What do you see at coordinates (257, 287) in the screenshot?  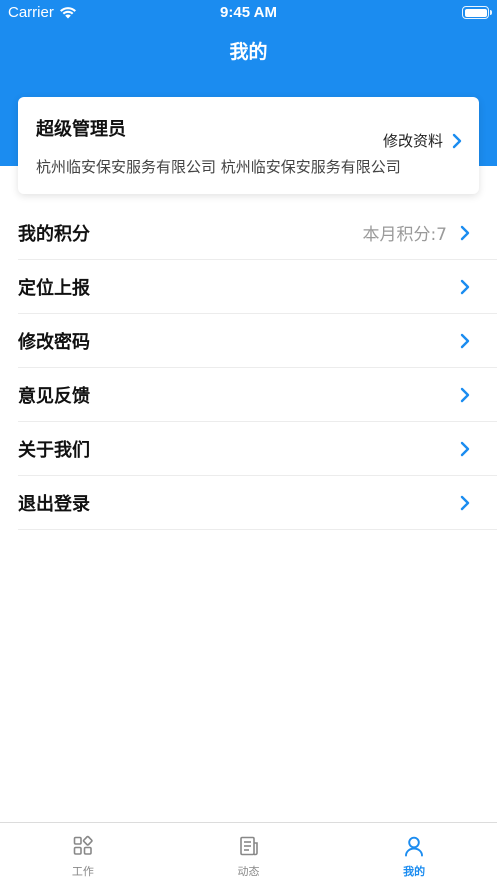 I see `menu-item-location-report: 定位上报` at bounding box center [257, 287].